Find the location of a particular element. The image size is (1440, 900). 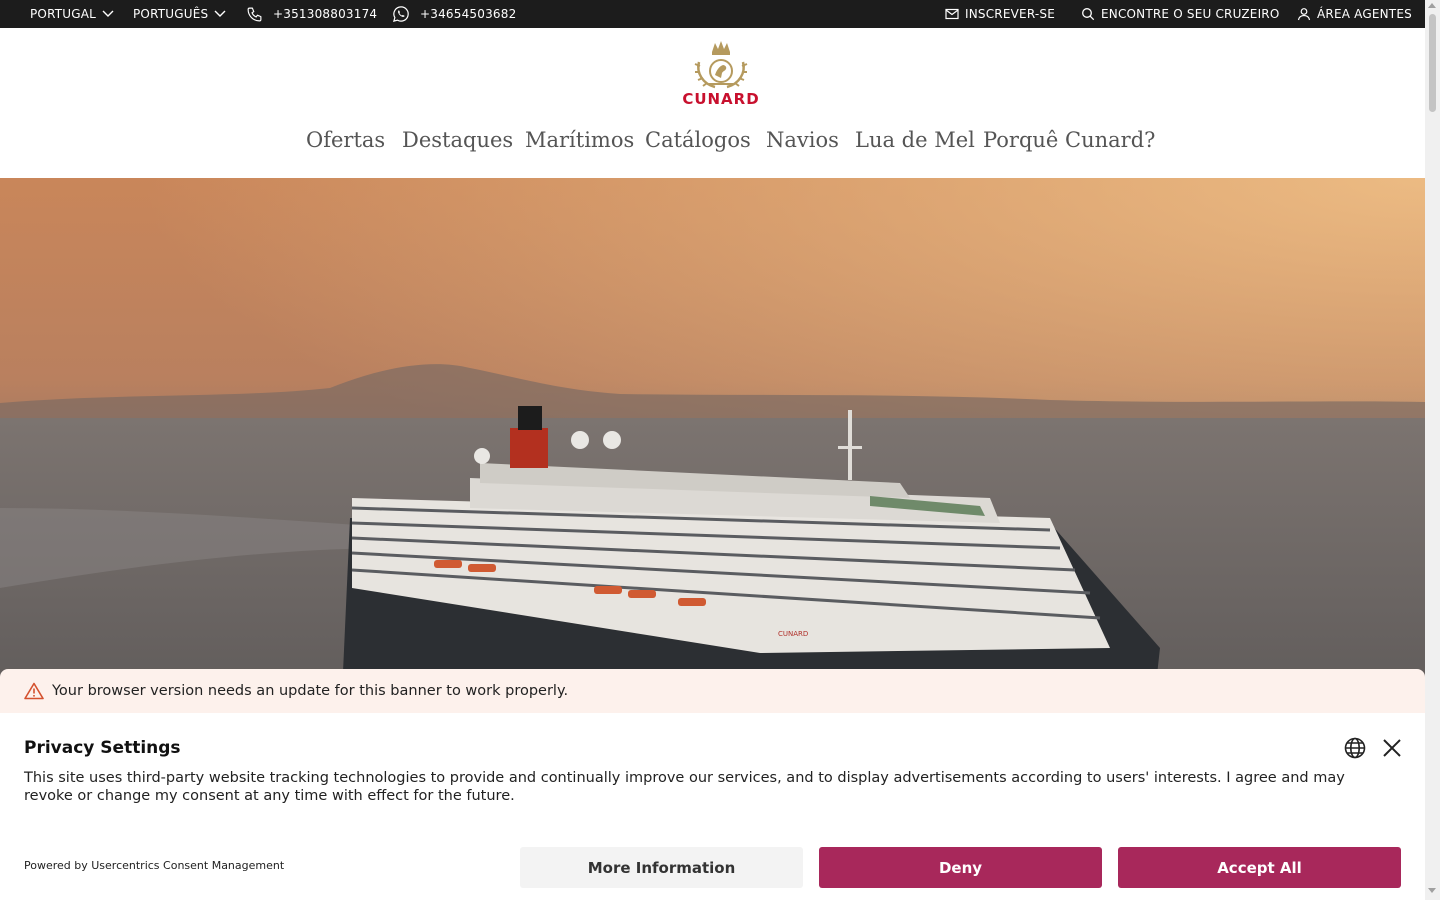

crest-icon is located at coordinates (721, 65).